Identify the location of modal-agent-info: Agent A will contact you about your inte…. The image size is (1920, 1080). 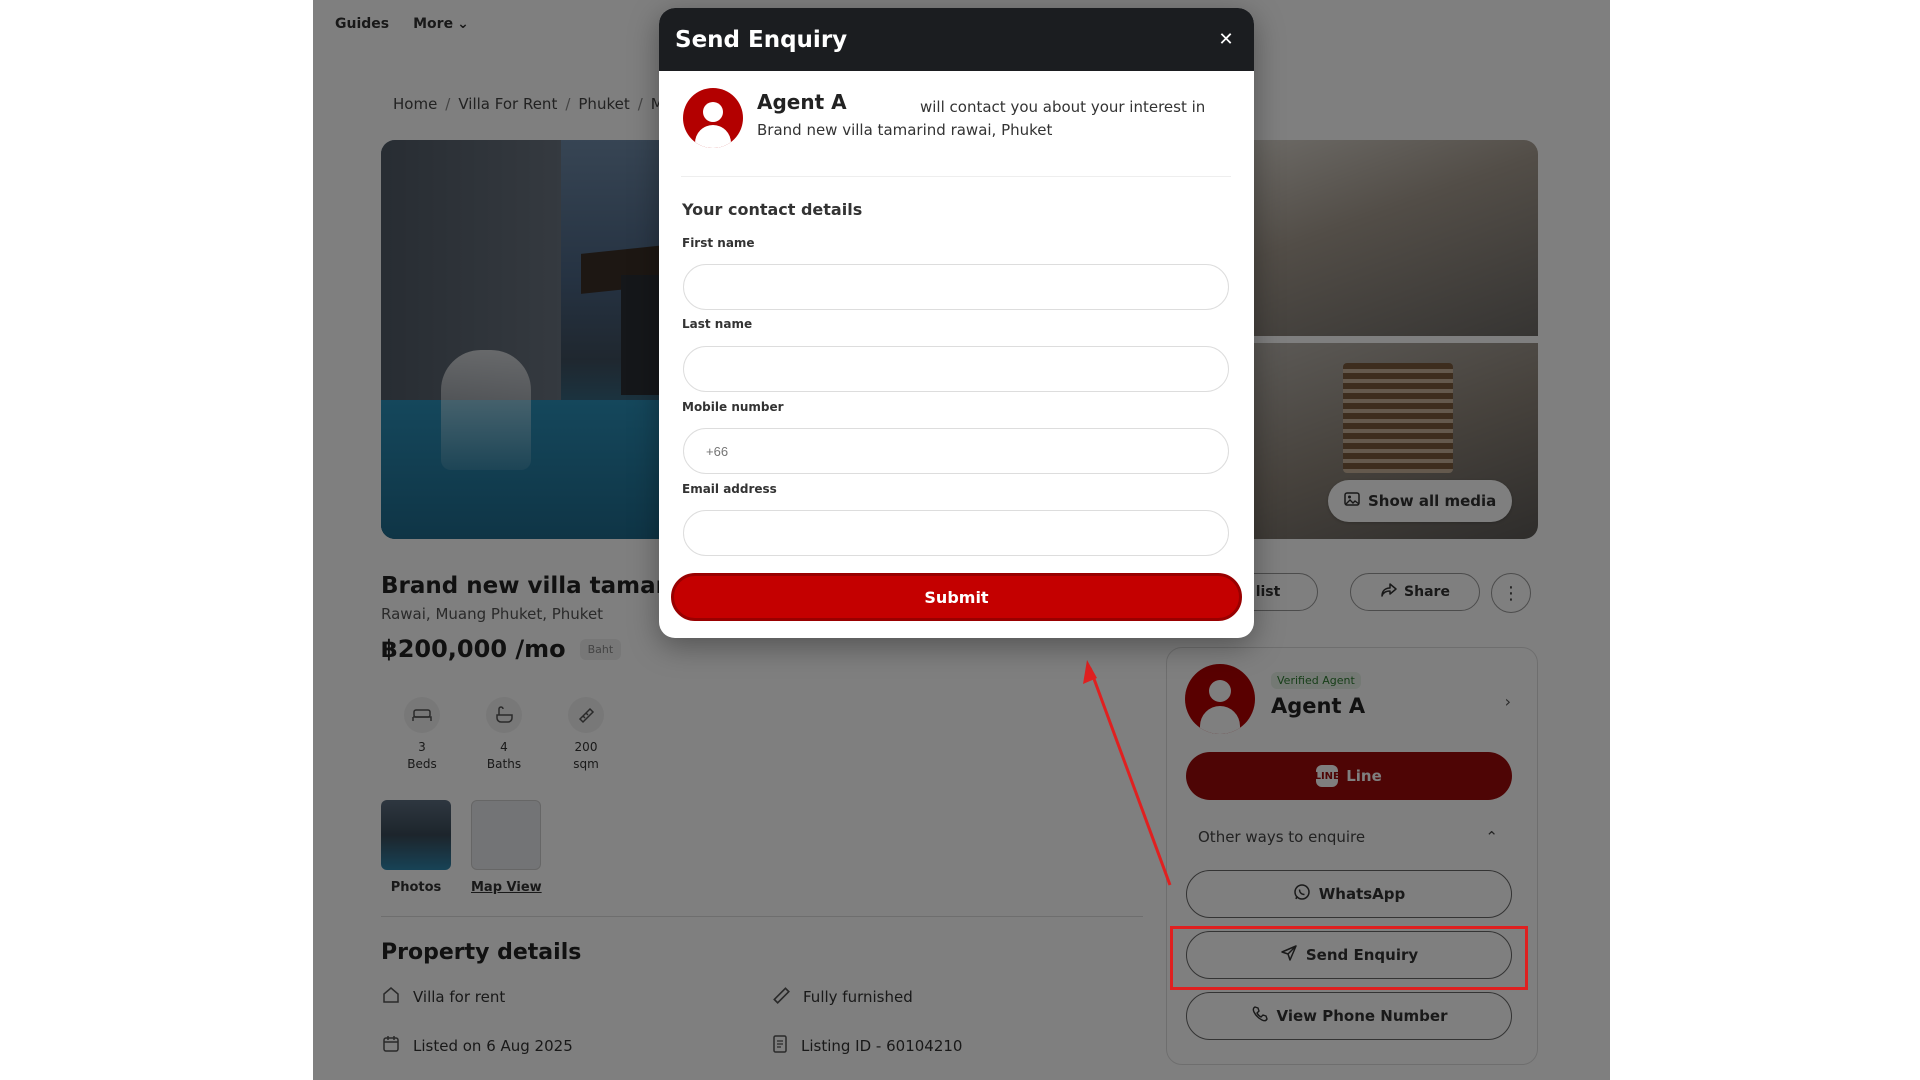
(958, 128).